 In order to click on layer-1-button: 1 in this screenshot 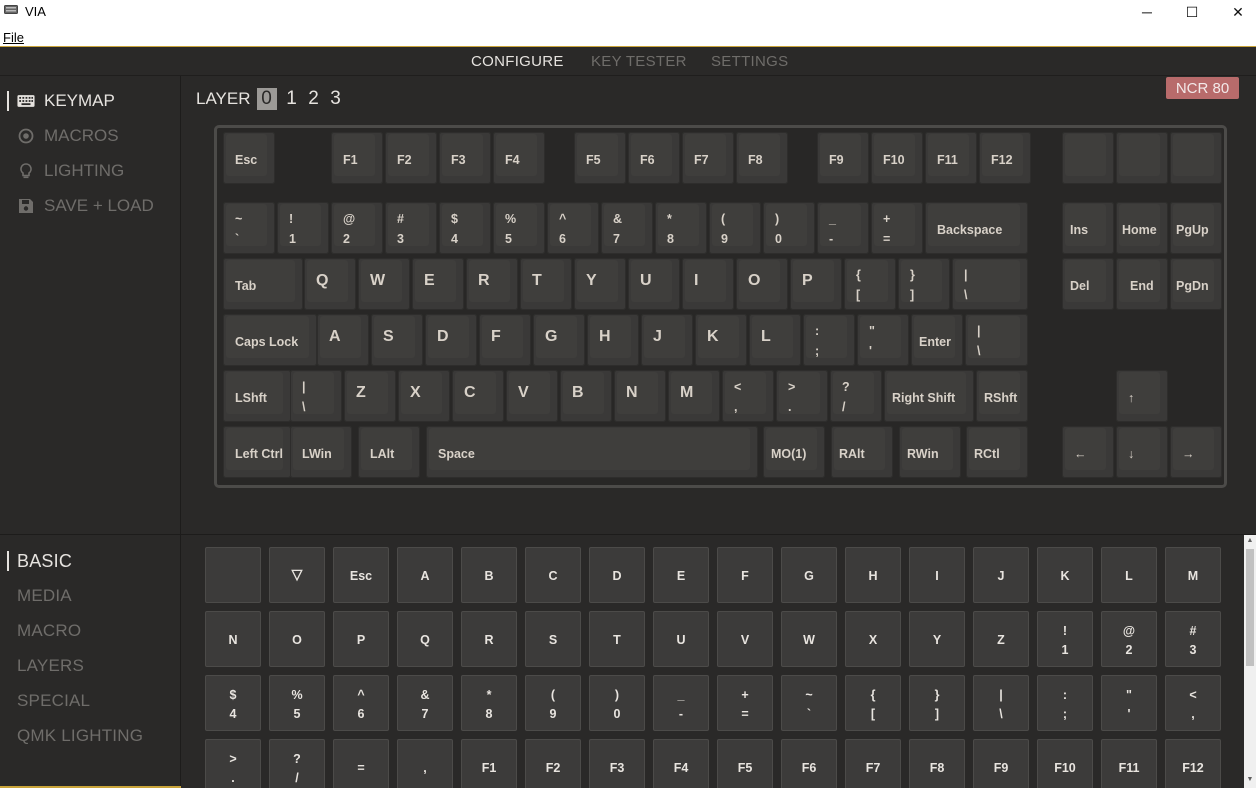, I will do `click(292, 99)`.